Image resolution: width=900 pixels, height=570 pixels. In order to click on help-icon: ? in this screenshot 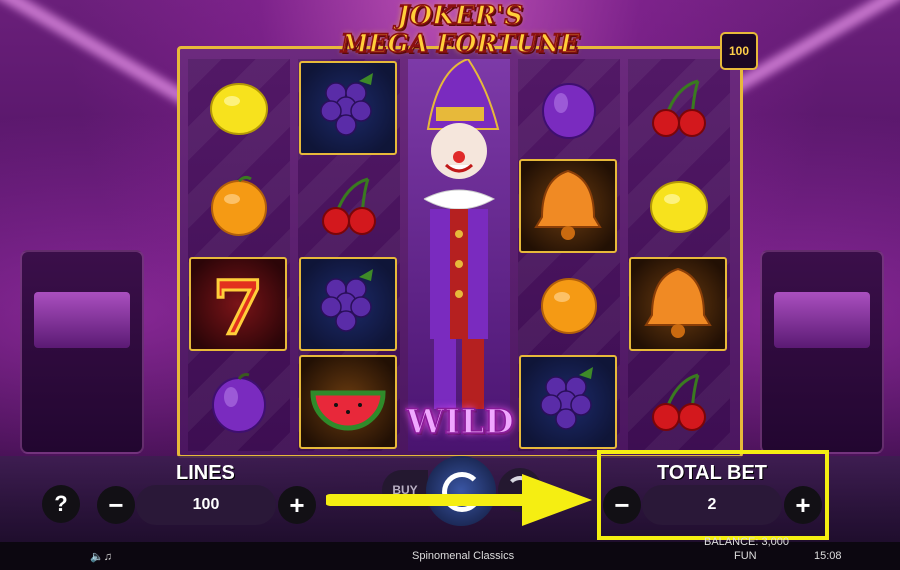, I will do `click(61, 503)`.